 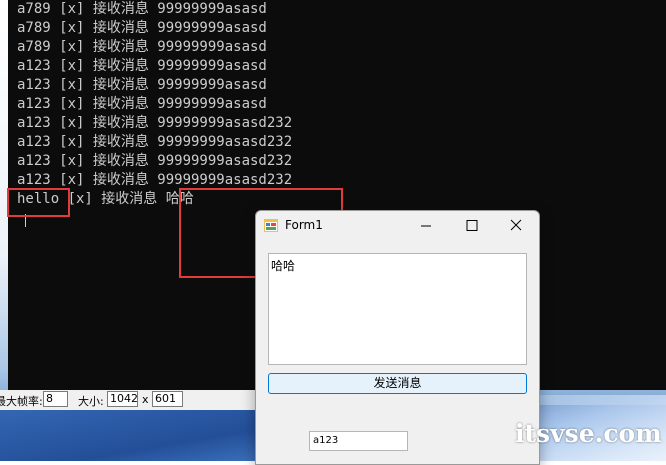 What do you see at coordinates (145, 399) in the screenshot?
I see `times-label: x` at bounding box center [145, 399].